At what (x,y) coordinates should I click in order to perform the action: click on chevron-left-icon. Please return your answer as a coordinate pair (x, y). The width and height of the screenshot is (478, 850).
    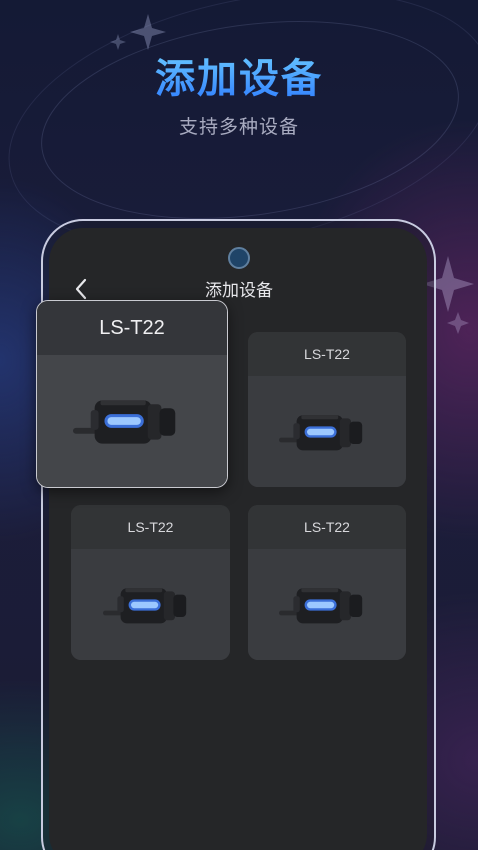
    Looking at the image, I should click on (81, 289).